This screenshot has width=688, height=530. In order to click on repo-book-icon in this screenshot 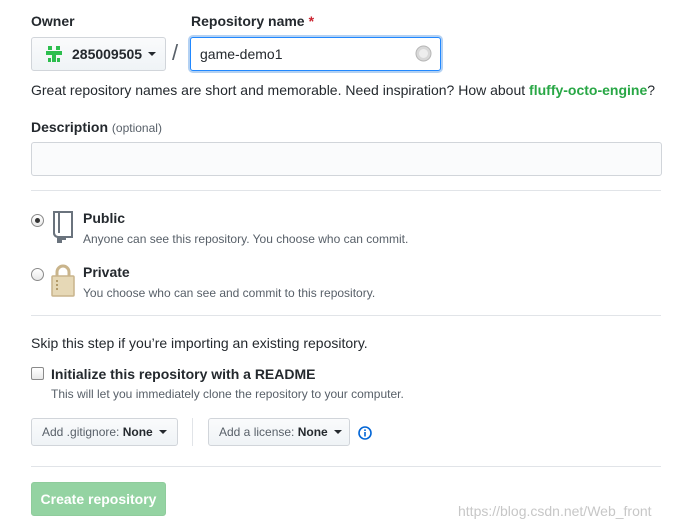, I will do `click(63, 227)`.